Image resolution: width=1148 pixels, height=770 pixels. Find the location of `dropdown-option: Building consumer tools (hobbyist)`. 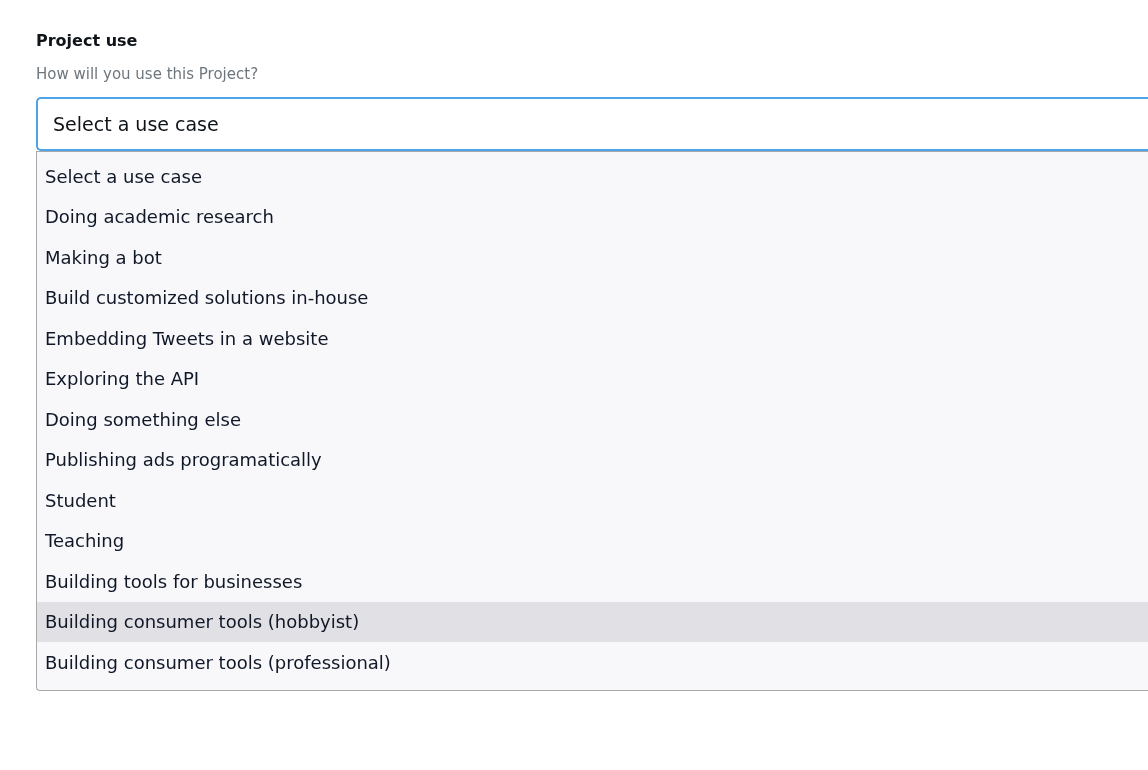

dropdown-option: Building consumer tools (hobbyist) is located at coordinates (592, 621).